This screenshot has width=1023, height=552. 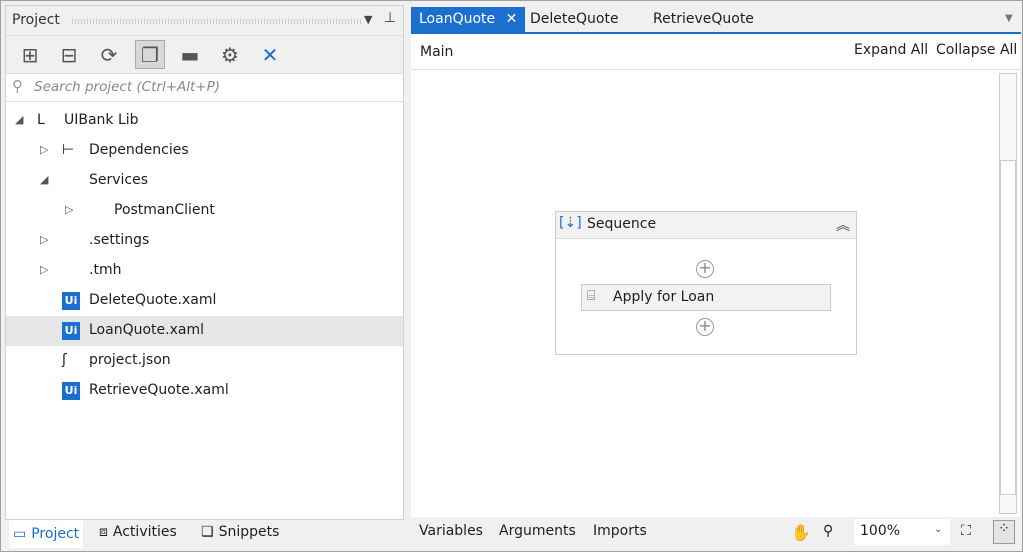 What do you see at coordinates (706, 283) in the screenshot?
I see `sequence-activity: [⇣] Sequence ︽ + ⌸ Apply for Loan +` at bounding box center [706, 283].